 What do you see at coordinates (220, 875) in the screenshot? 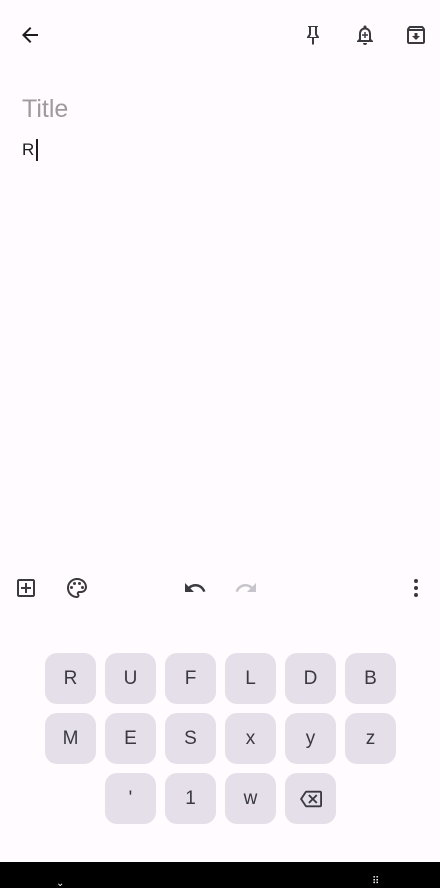
I see `system-nav-bar: ⌄ ⠿` at bounding box center [220, 875].